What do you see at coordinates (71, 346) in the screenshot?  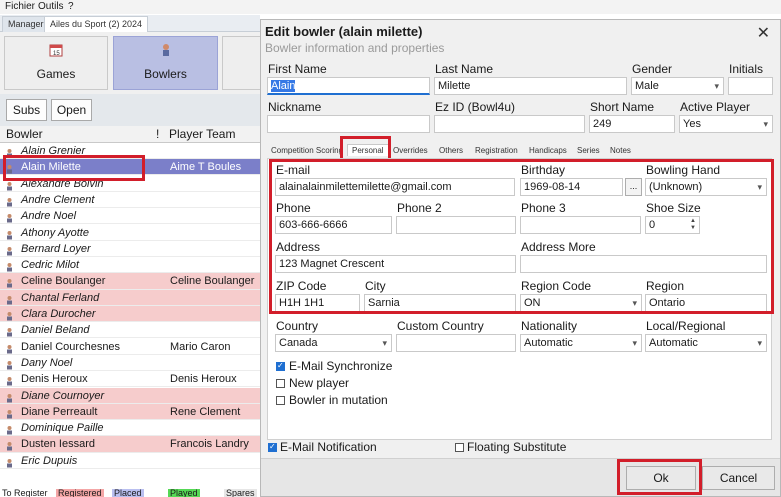 I see `bowler-name: Daniel Courchesnes` at bounding box center [71, 346].